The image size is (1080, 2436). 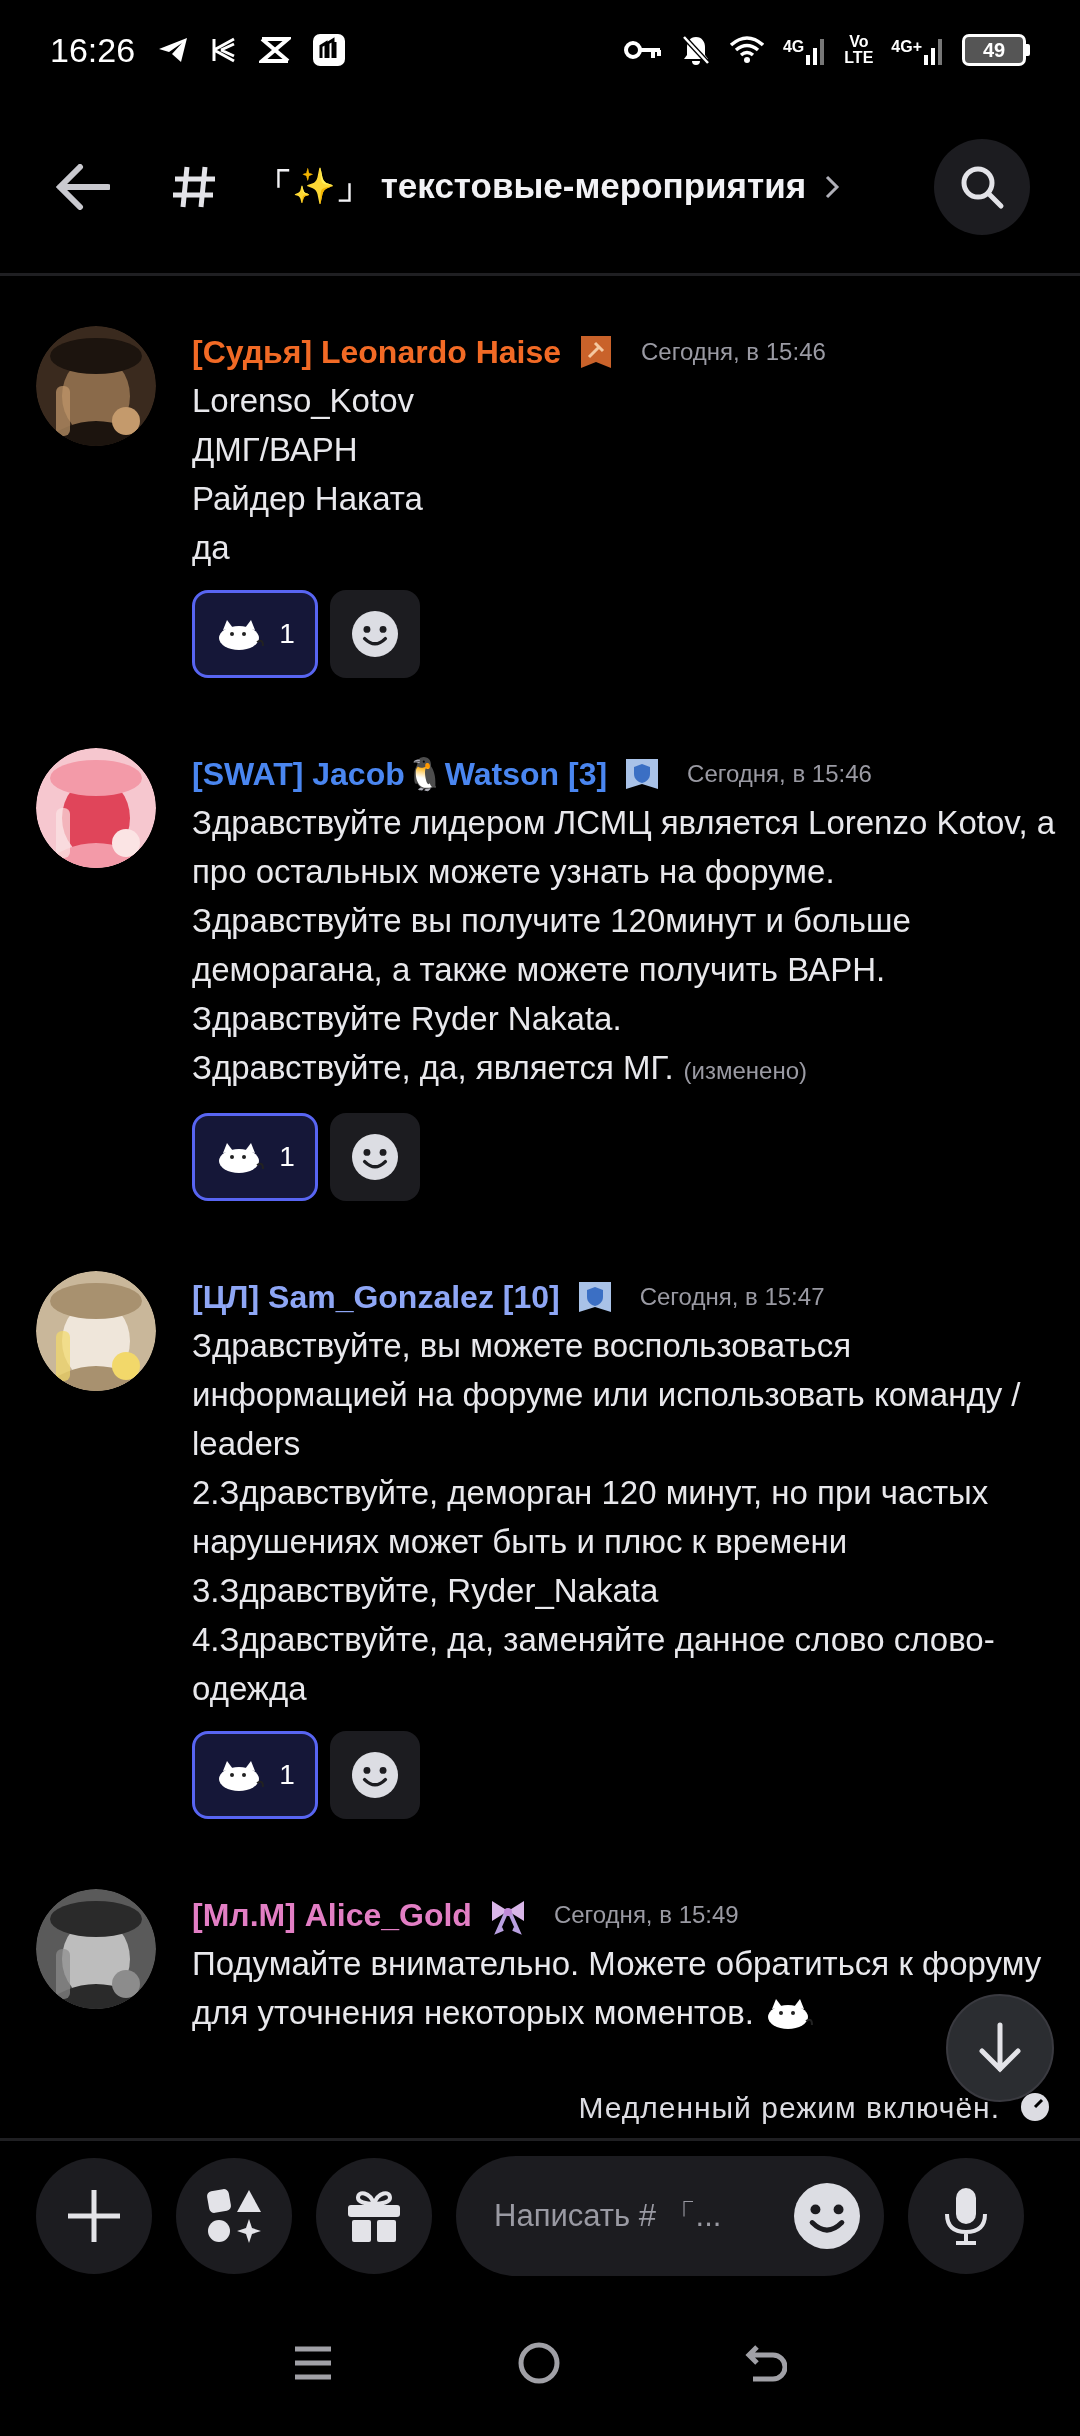 I want to click on back-arrow-icon, so click(x=83, y=186).